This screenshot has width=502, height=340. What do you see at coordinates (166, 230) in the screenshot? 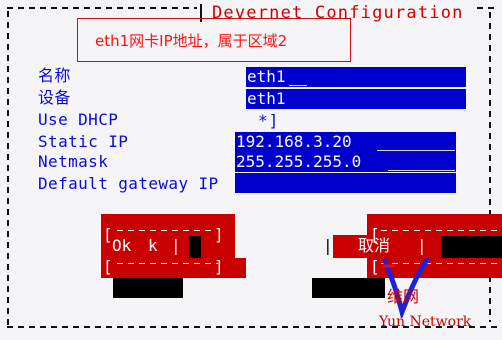
I see `ok-button-top-dash` at bounding box center [166, 230].